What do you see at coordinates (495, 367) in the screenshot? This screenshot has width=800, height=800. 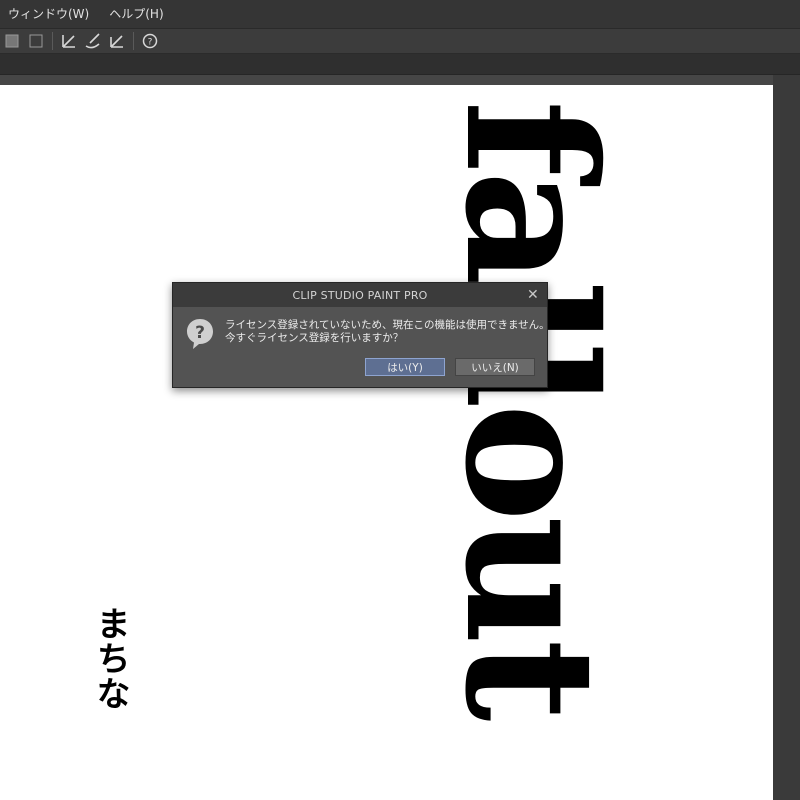 I see `no-button: いいえ(N)` at bounding box center [495, 367].